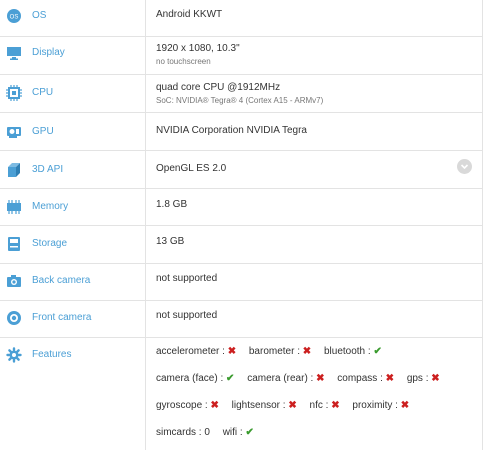 This screenshot has width=489, height=450. What do you see at coordinates (182, 405) in the screenshot?
I see `feature-name: gyroscope :` at bounding box center [182, 405].